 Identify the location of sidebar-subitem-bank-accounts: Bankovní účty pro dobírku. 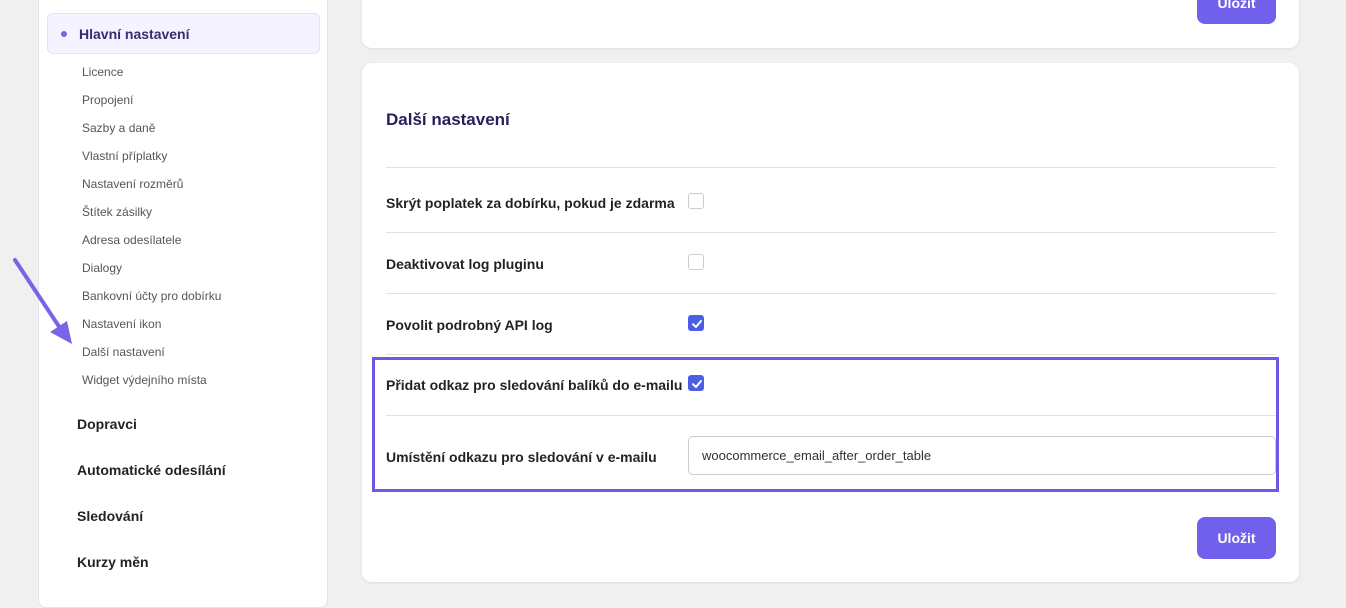
(151, 296).